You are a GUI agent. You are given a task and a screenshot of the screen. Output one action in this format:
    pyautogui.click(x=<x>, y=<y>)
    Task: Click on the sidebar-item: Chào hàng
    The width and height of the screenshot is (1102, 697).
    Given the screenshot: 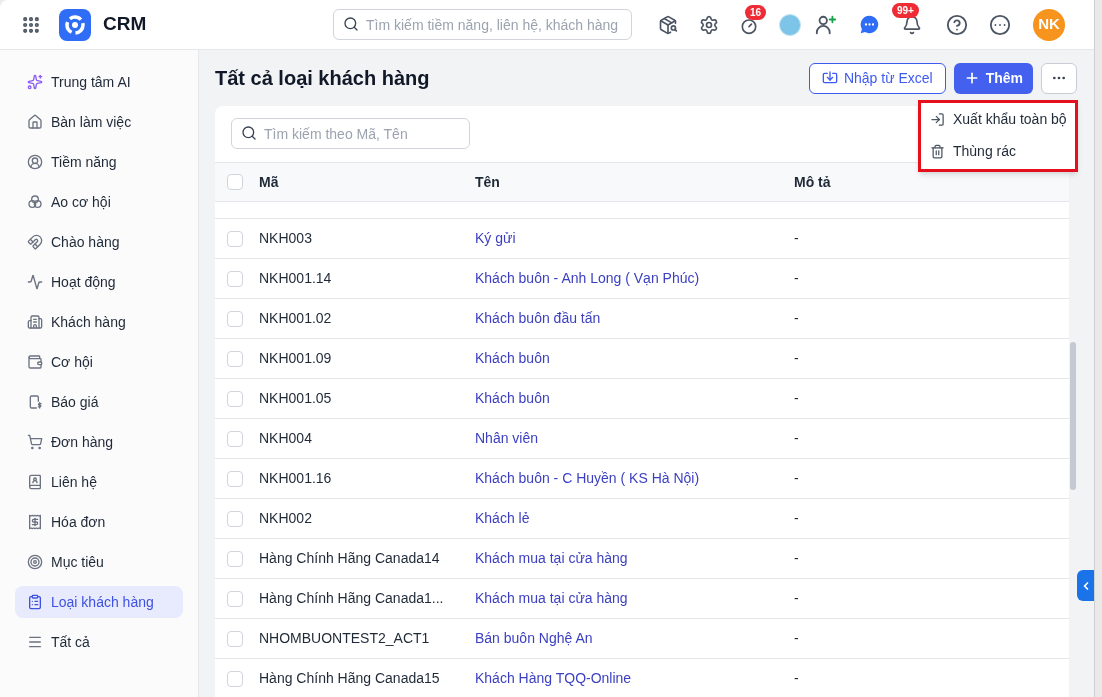 What is the action you would take?
    pyautogui.click(x=99, y=242)
    